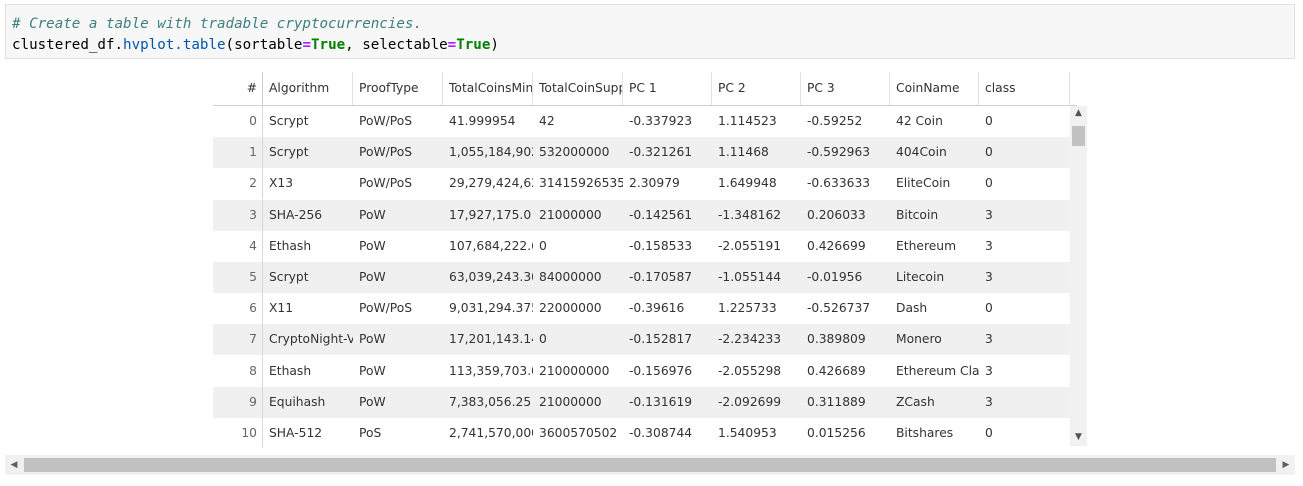  Describe the element at coordinates (490, 214) in the screenshot. I see `cell-totalcoinsmined: 17,927,175.0` at that location.